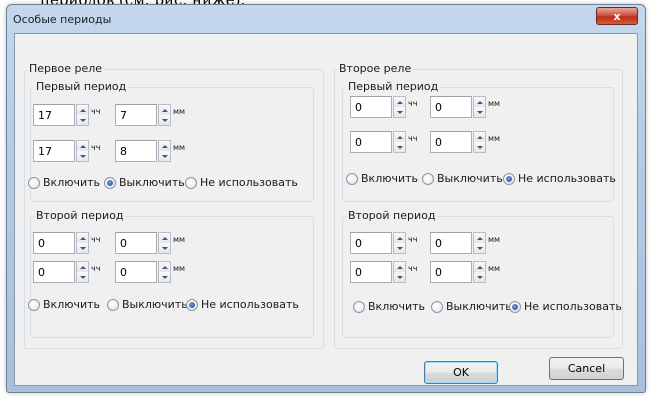  I want to click on close-icon: x, so click(617, 16).